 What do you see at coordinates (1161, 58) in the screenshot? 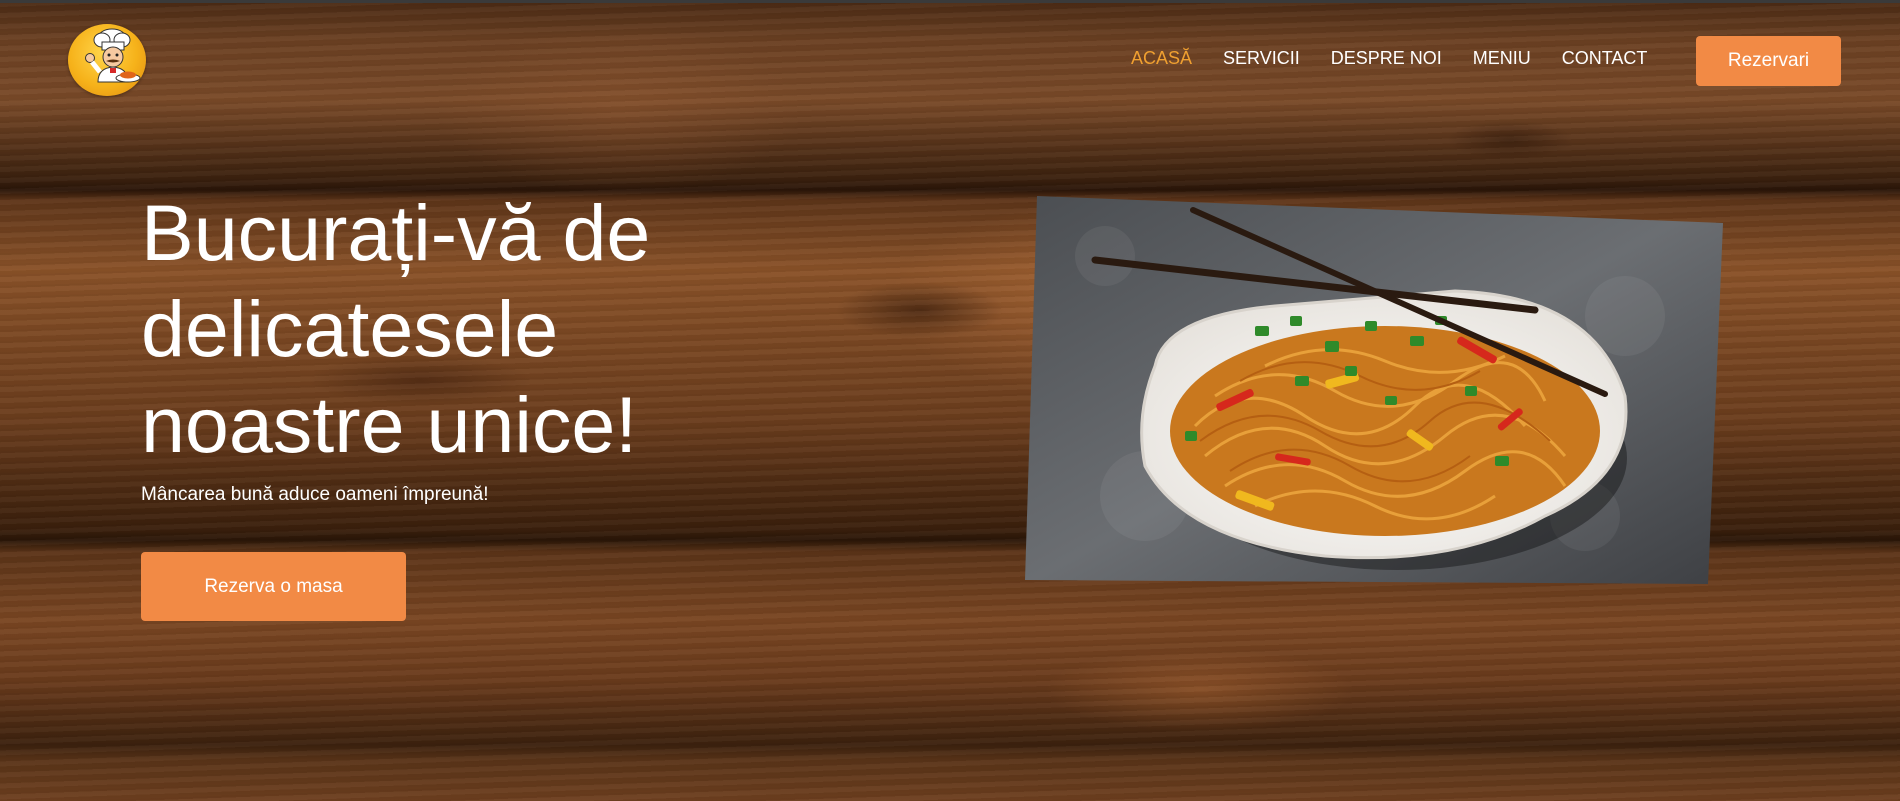
I see `nav-item-acasa: ACASĂ` at bounding box center [1161, 58].